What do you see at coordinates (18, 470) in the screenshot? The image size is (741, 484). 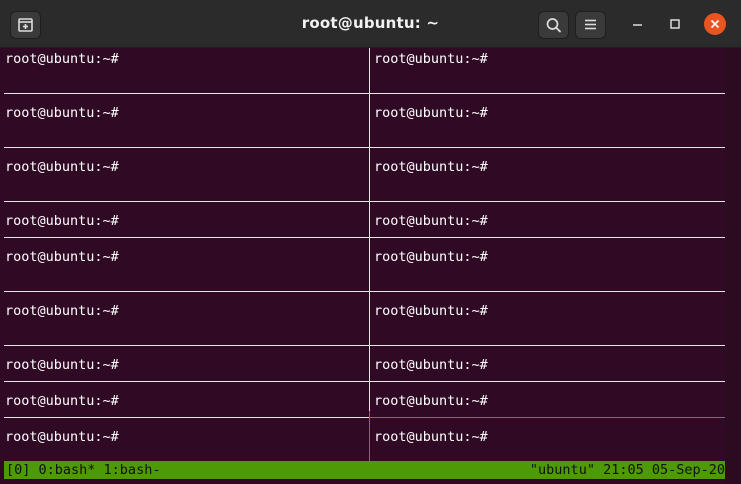 I see `session-index: [0]` at bounding box center [18, 470].